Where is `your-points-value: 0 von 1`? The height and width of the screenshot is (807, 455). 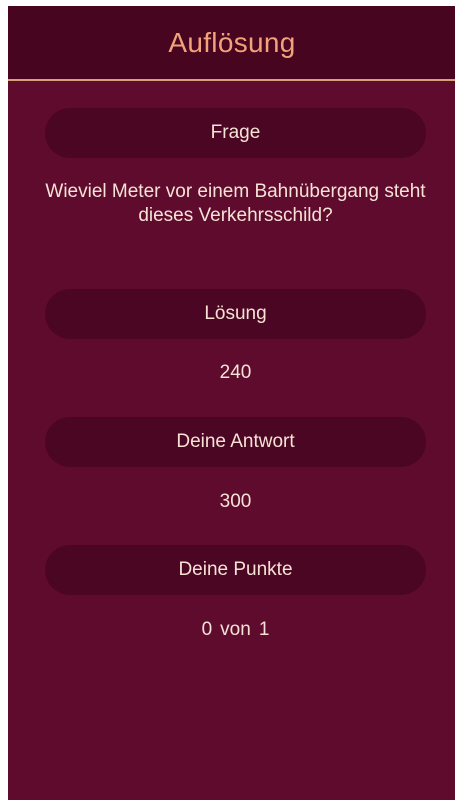
your-points-value: 0 von 1 is located at coordinates (235, 630).